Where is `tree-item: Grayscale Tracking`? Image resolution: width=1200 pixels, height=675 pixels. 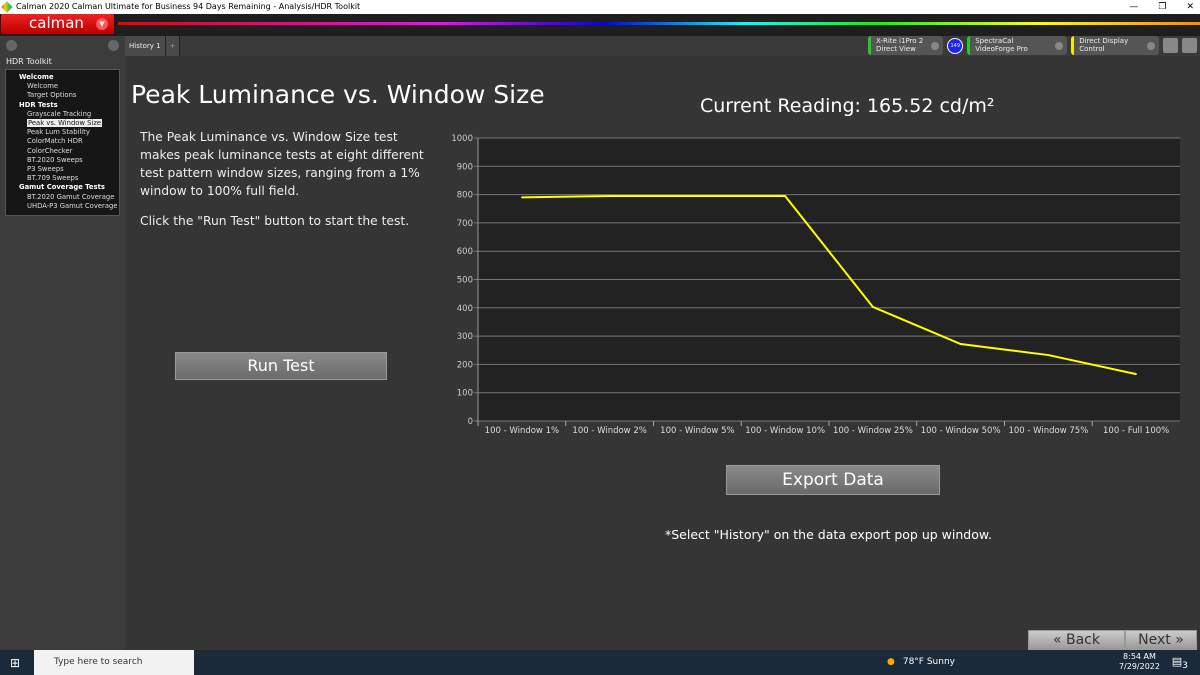 tree-item: Grayscale Tracking is located at coordinates (62, 114).